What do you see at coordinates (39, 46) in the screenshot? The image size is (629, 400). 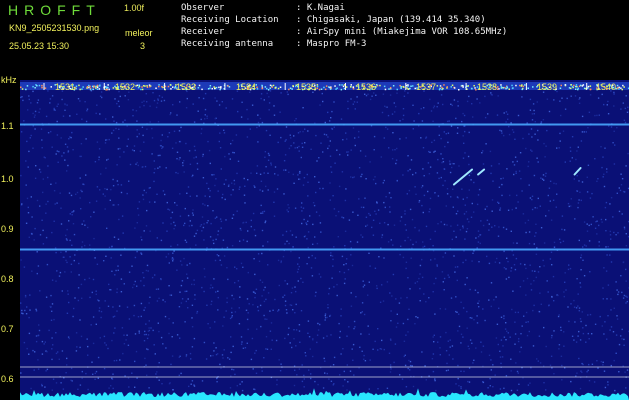 I see `timestamp: 25.05.23 15:30` at bounding box center [39, 46].